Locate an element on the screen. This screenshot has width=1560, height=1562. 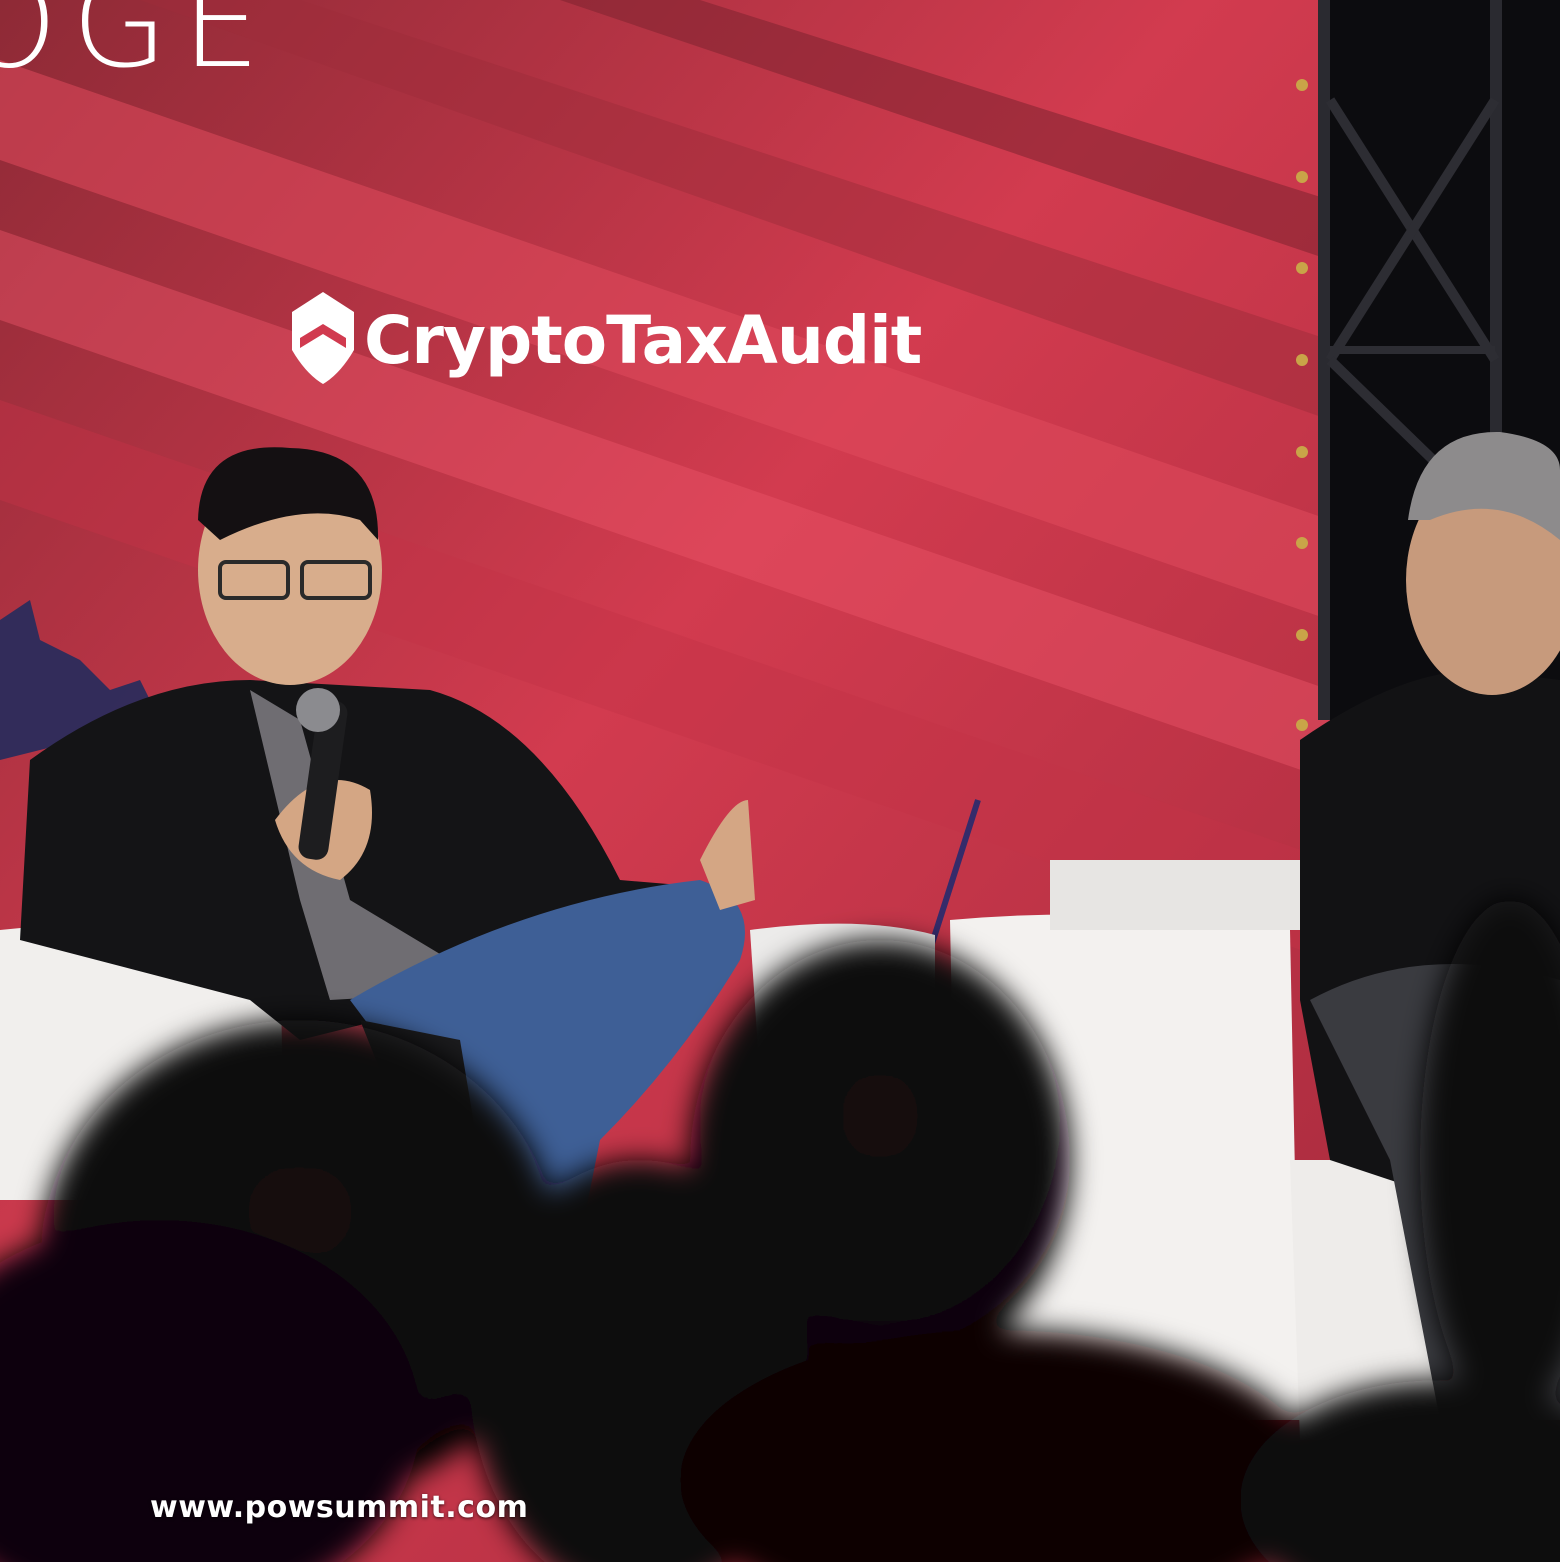
sponsor-name: CryptoTaxAudit is located at coordinates (643, 340).